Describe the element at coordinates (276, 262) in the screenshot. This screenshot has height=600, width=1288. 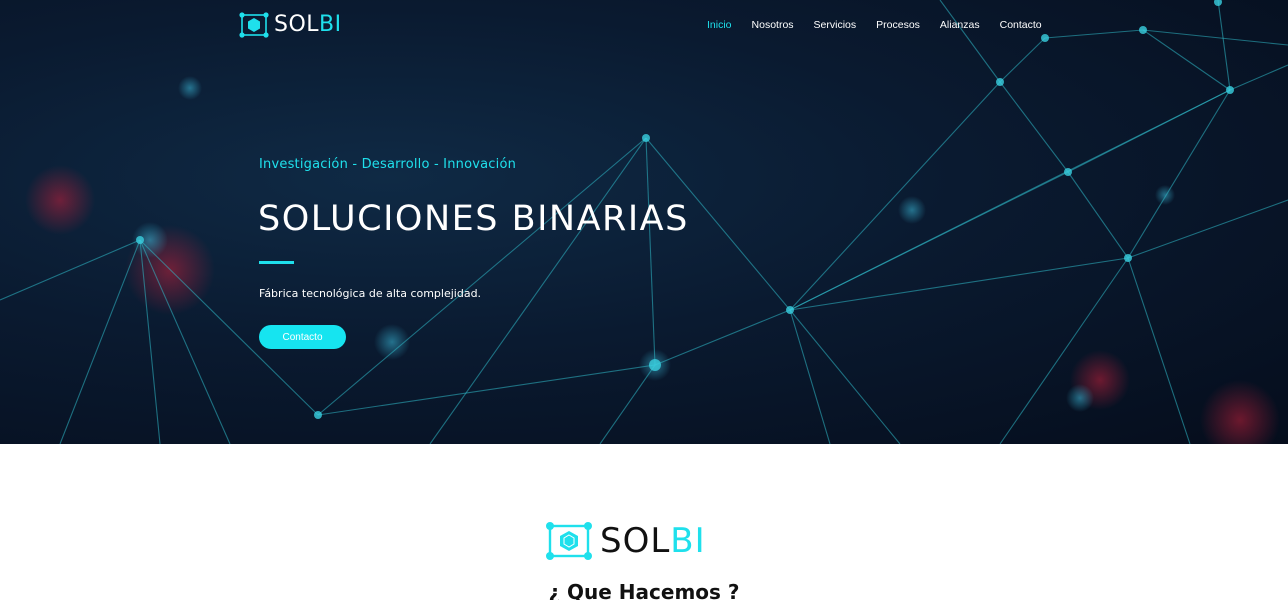
I see `title-divider` at that location.